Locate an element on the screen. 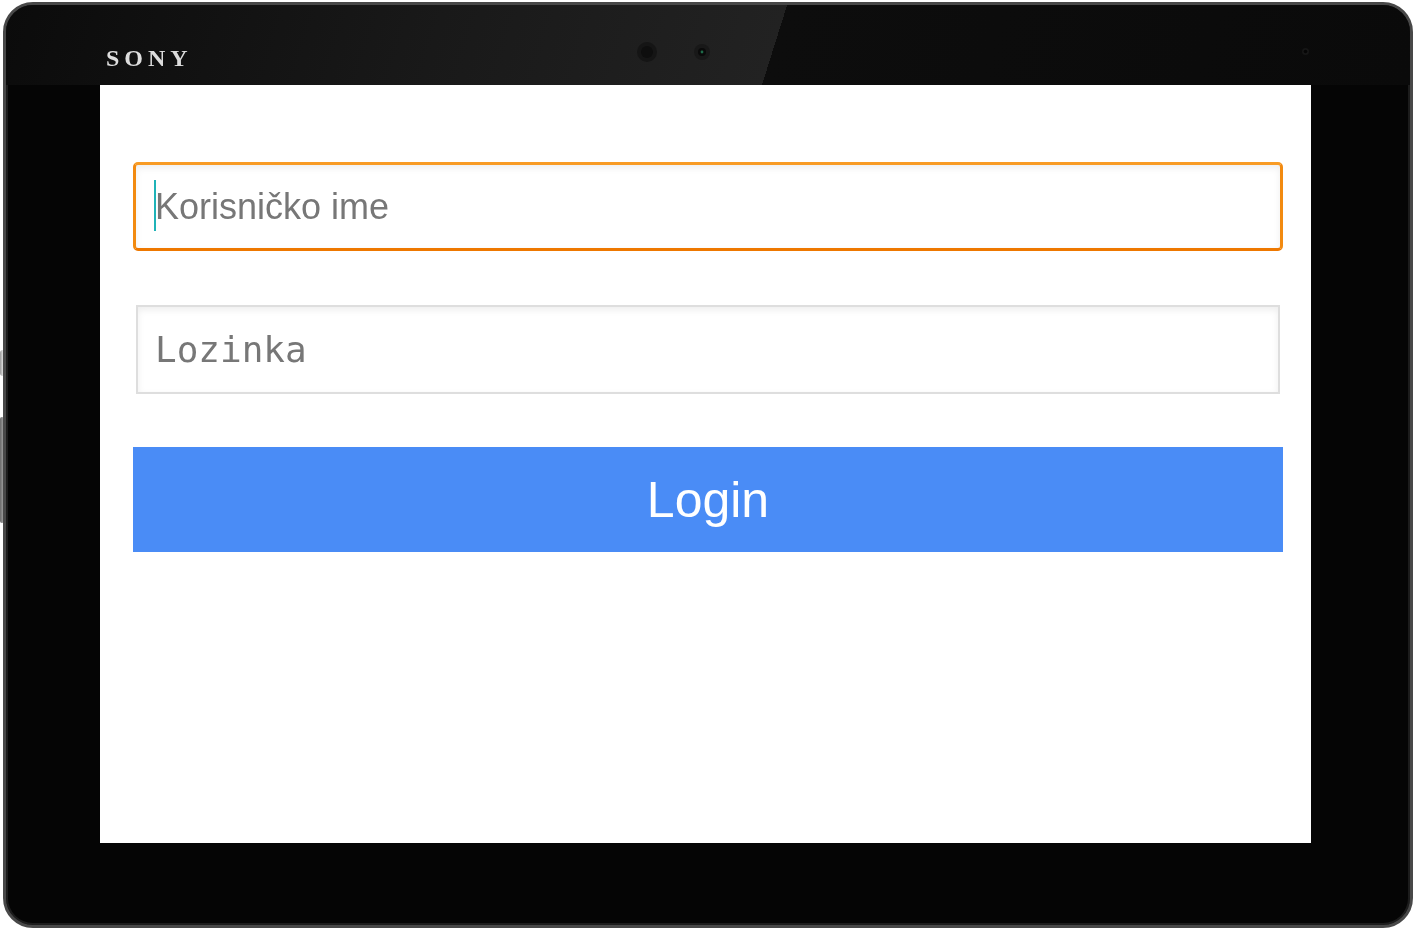 The image size is (1421, 930). text-cursor-icon is located at coordinates (155, 205).